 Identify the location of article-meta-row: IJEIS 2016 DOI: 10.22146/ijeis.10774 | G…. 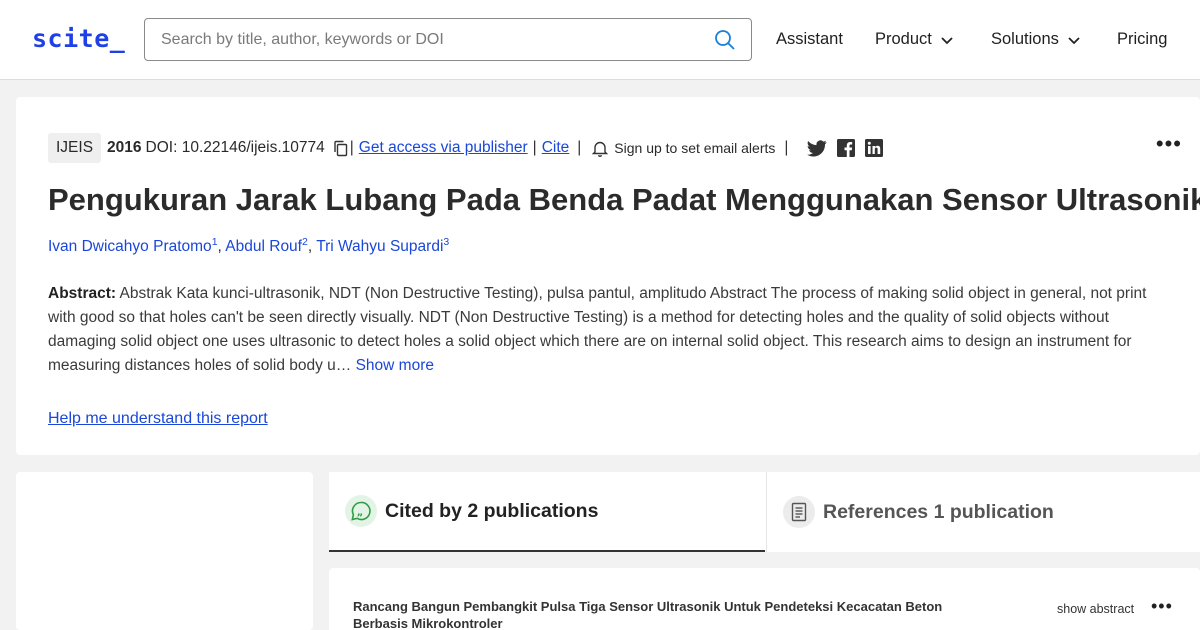
(470, 148).